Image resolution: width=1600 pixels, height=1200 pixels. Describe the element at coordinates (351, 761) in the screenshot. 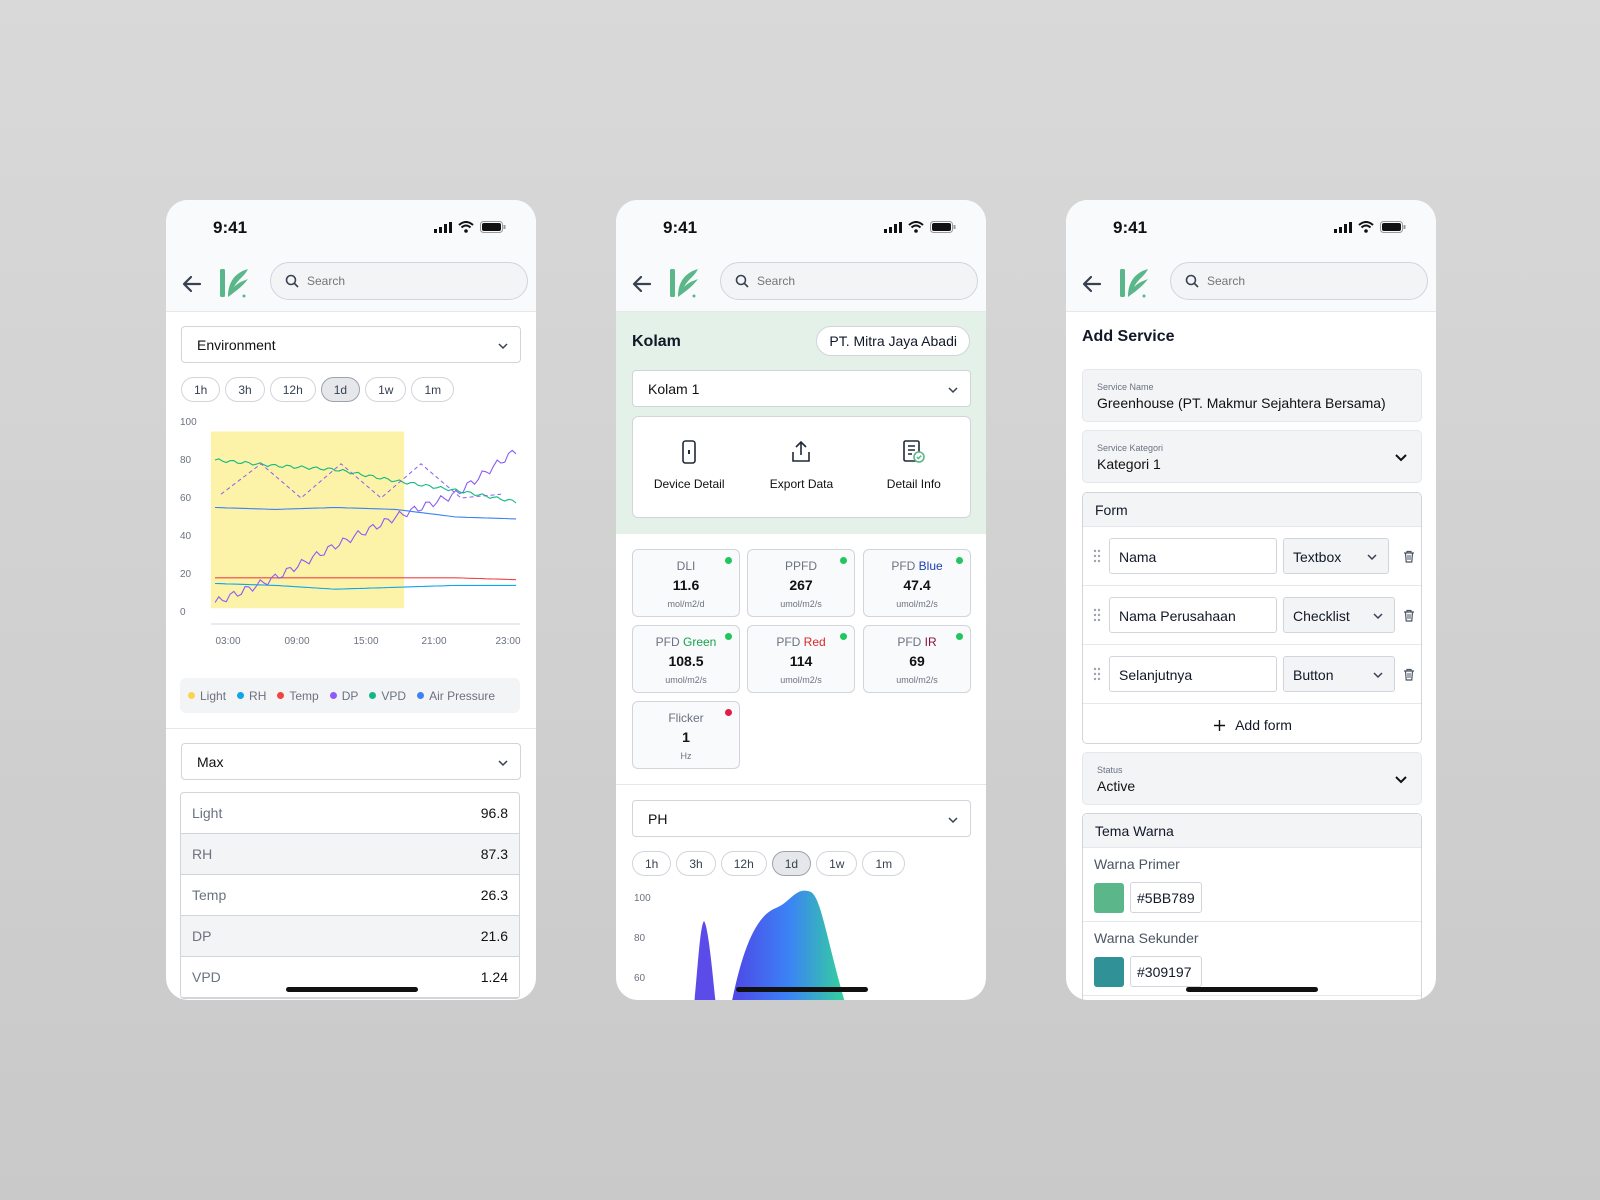

I see `stat-dropdown: Max` at that location.